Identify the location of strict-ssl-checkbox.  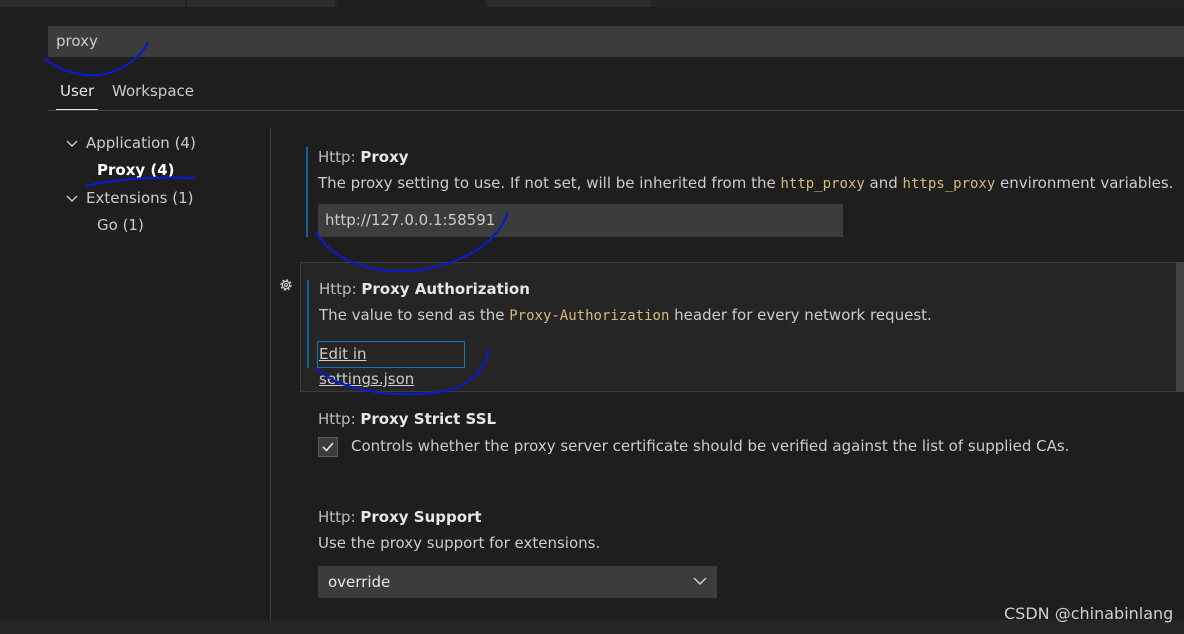
(328, 447).